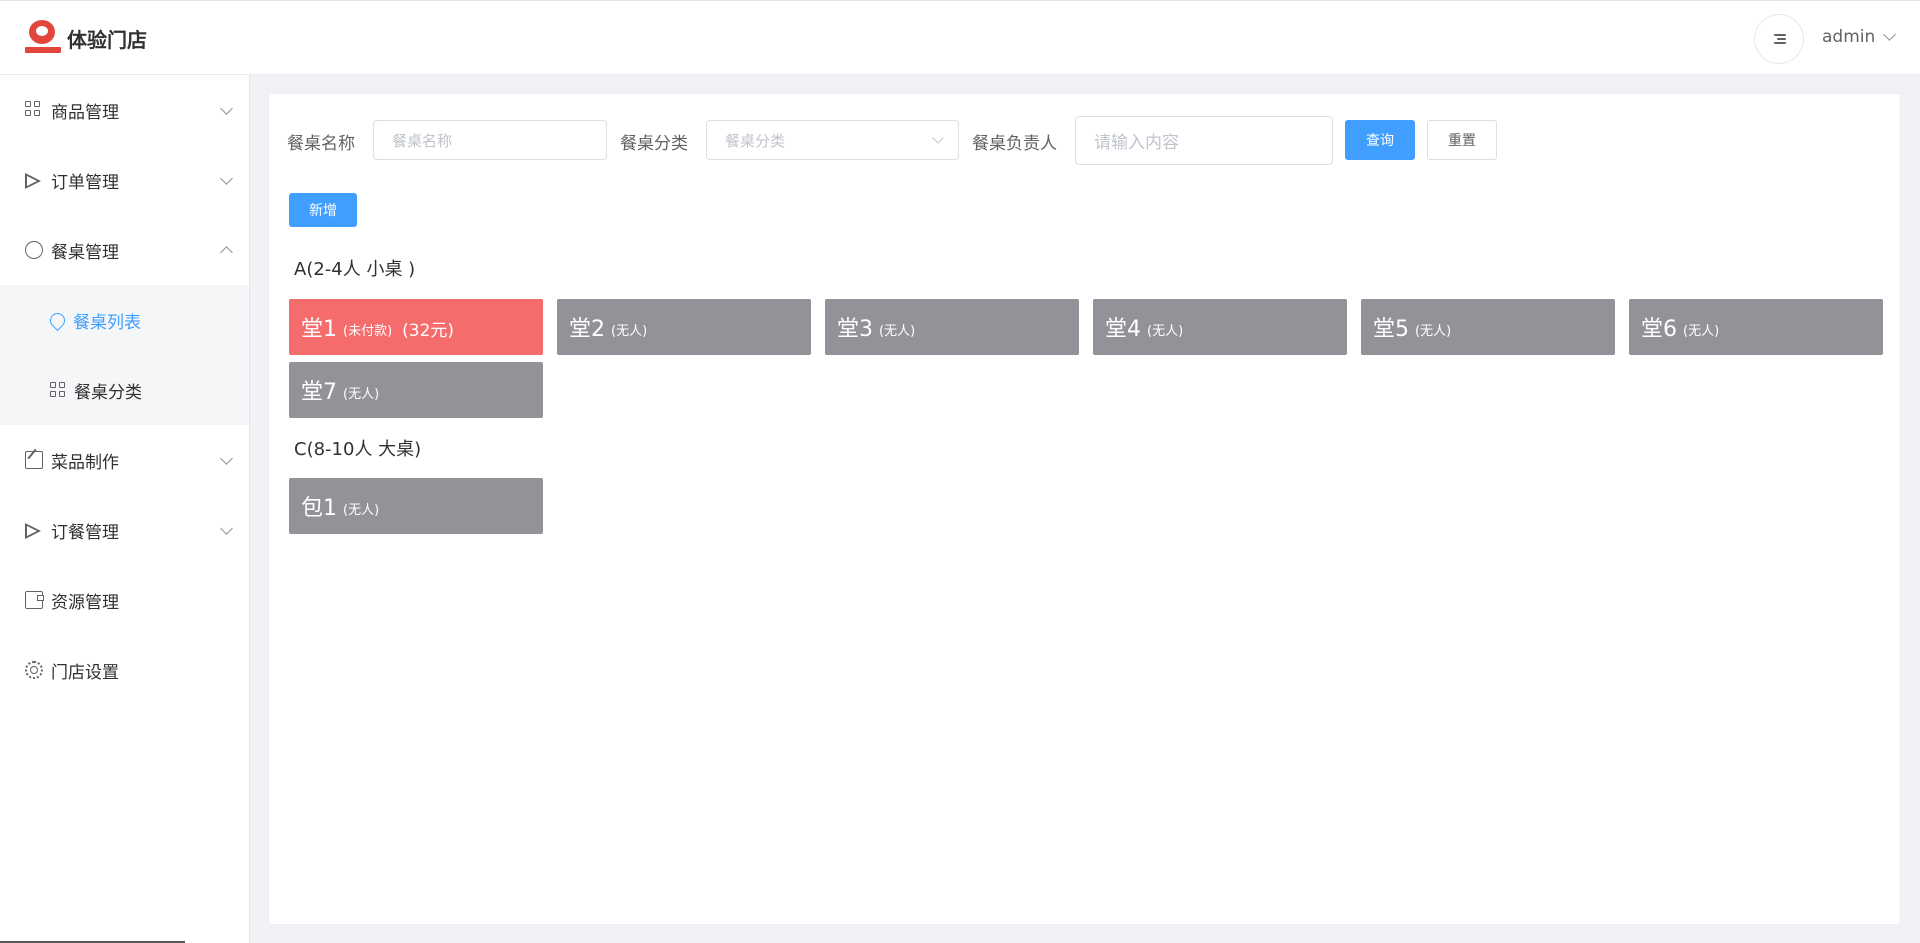 The height and width of the screenshot is (943, 1920). What do you see at coordinates (319, 329) in the screenshot?
I see `table-name: 堂1` at bounding box center [319, 329].